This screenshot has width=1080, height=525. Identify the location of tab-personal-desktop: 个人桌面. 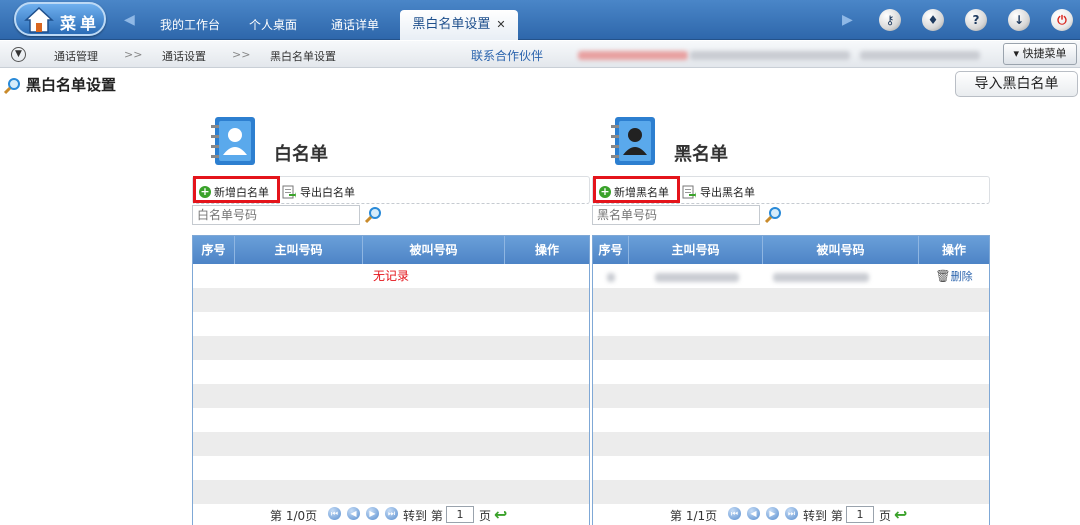
(273, 25).